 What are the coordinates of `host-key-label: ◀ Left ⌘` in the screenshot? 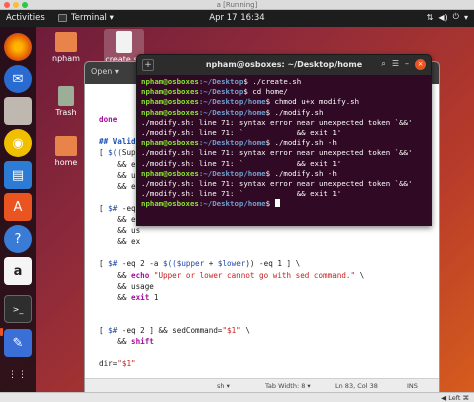 It's located at (455, 398).